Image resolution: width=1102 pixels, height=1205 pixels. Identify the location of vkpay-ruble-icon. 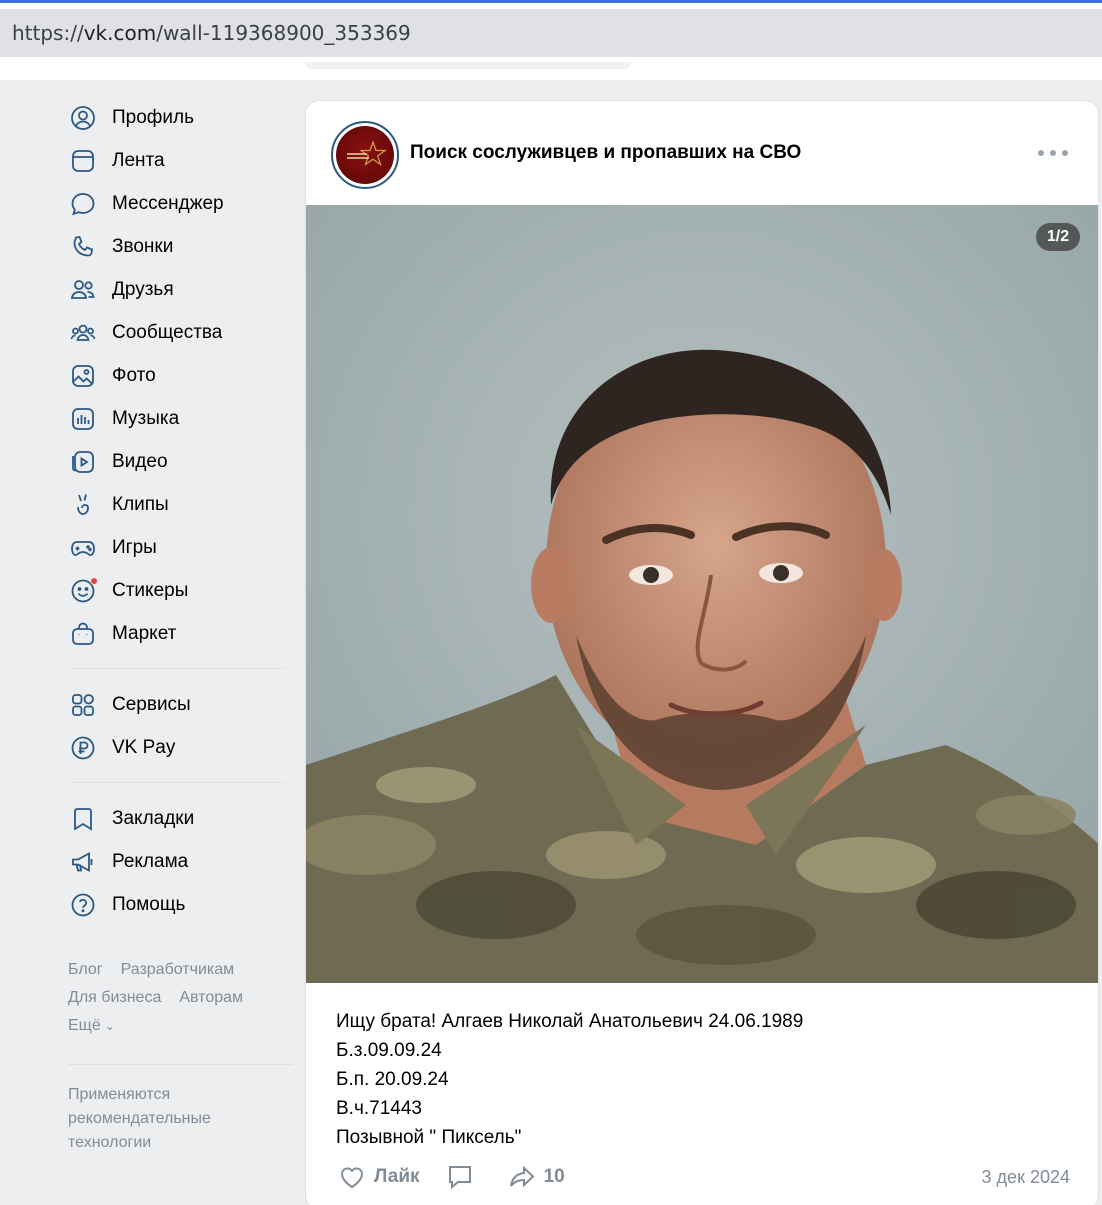
(83, 748).